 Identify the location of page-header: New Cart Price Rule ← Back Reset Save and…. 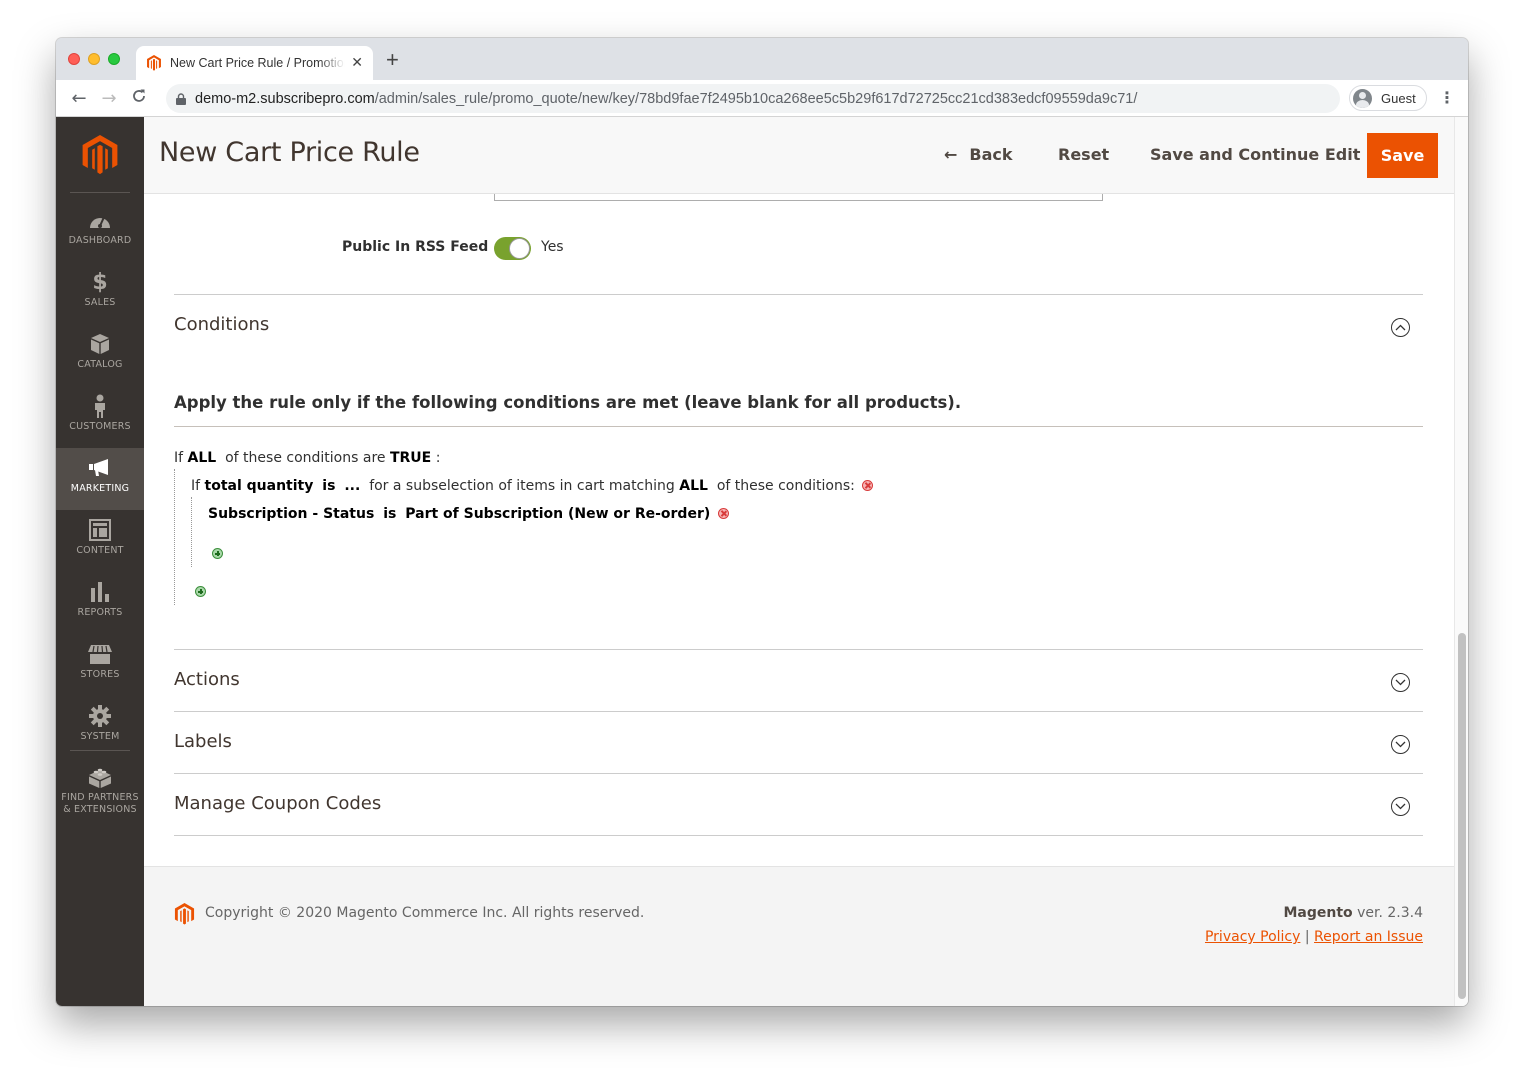
(799, 155).